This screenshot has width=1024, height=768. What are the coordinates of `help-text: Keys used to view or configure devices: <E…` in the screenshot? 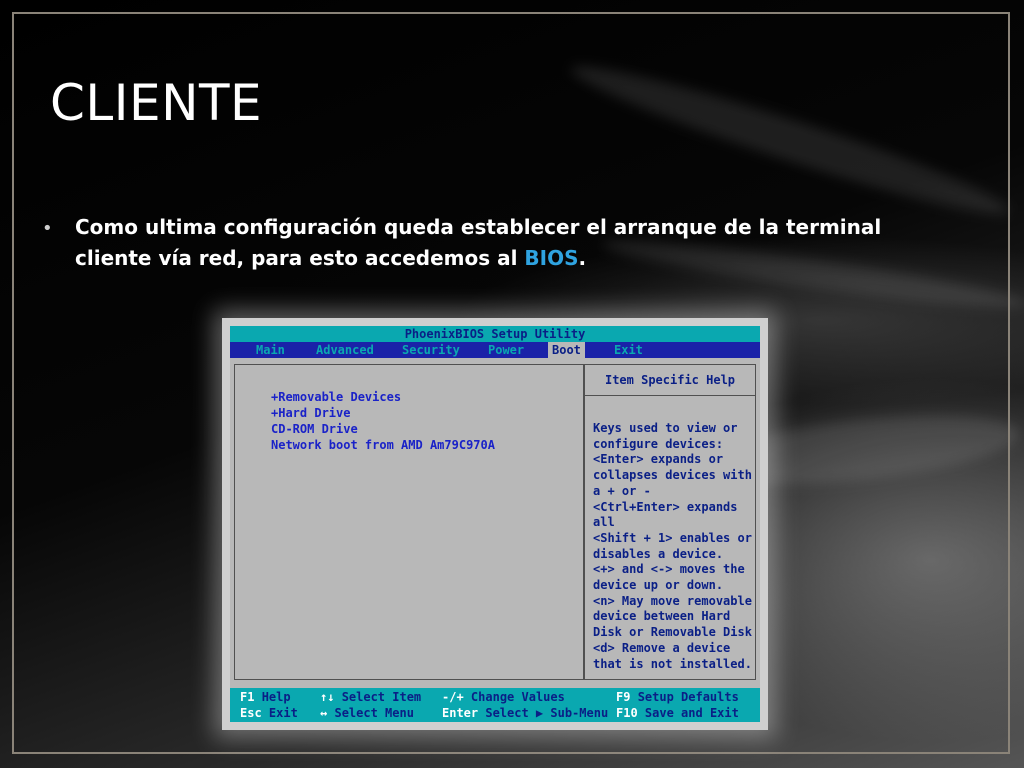 It's located at (673, 546).